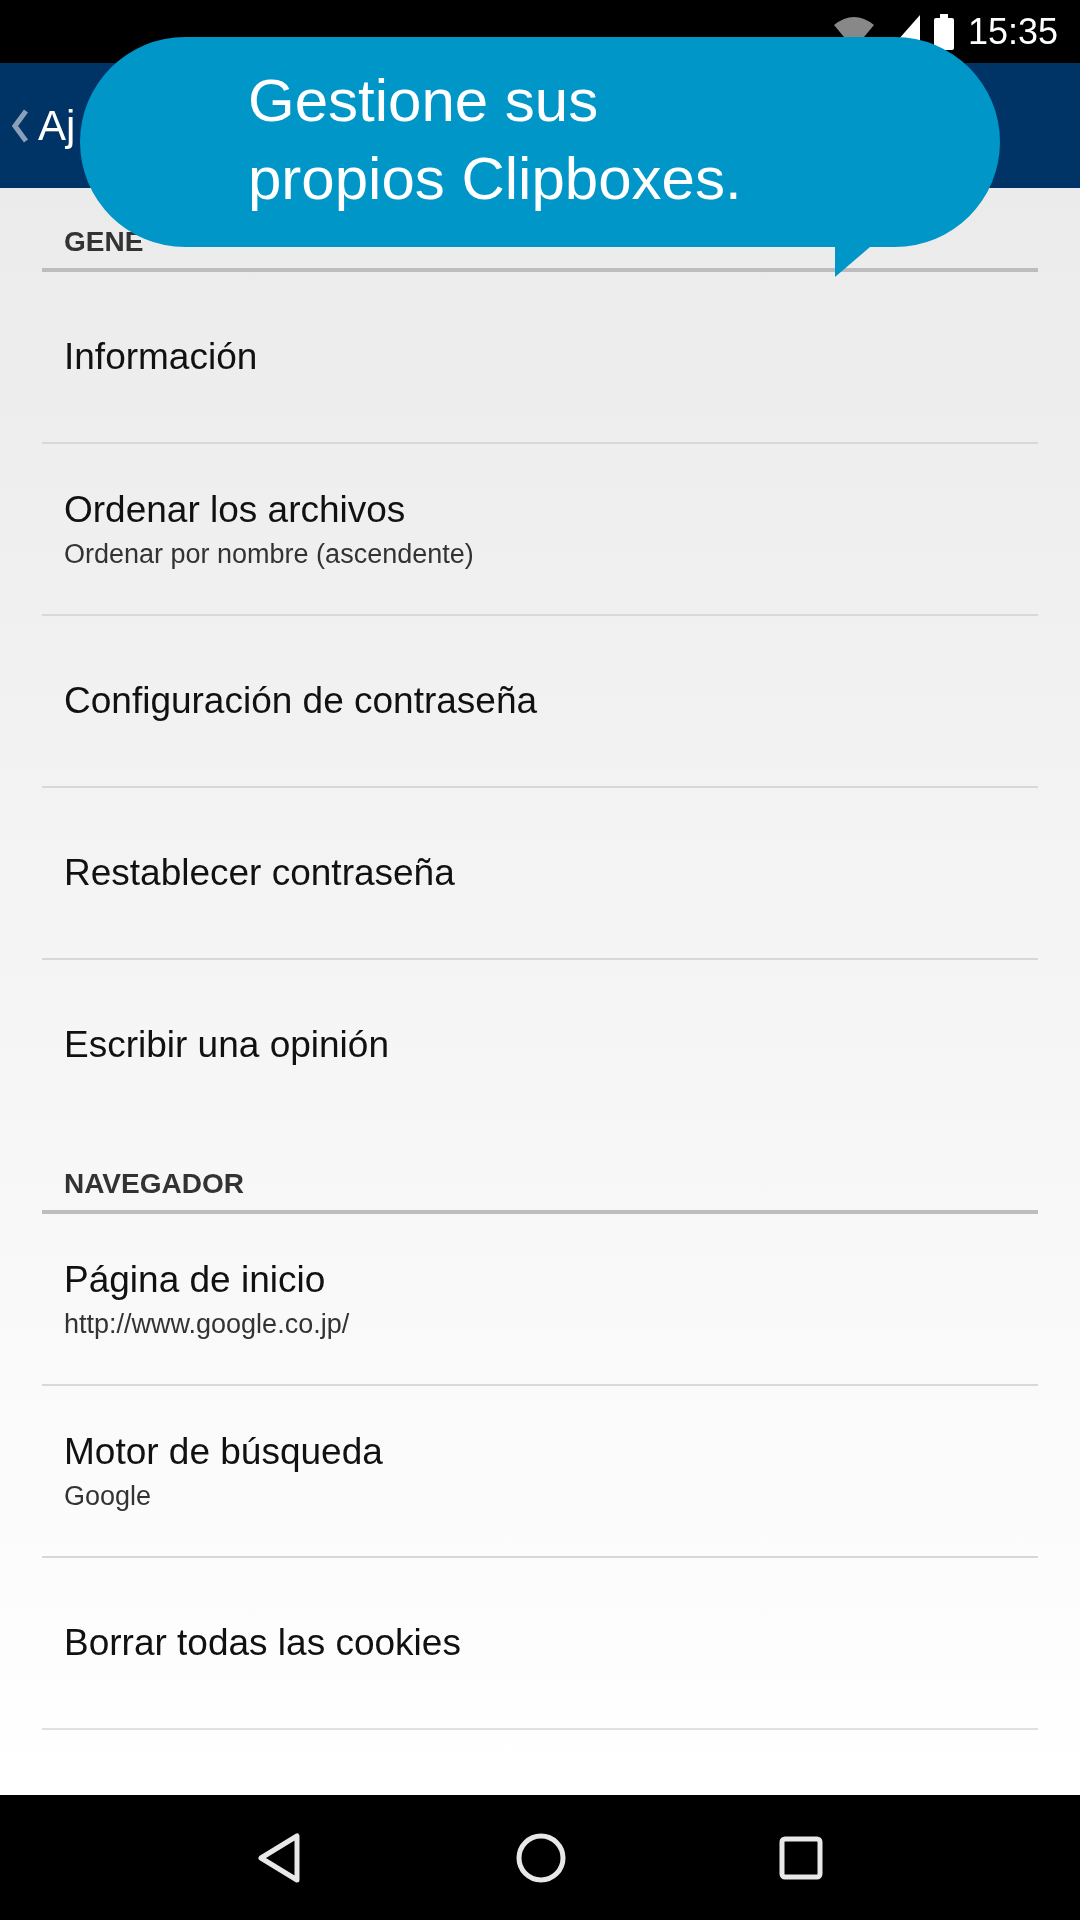 The image size is (1080, 1920). Describe the element at coordinates (540, 1472) in the screenshot. I see `settings-item: Motor de búsqueda Google` at that location.